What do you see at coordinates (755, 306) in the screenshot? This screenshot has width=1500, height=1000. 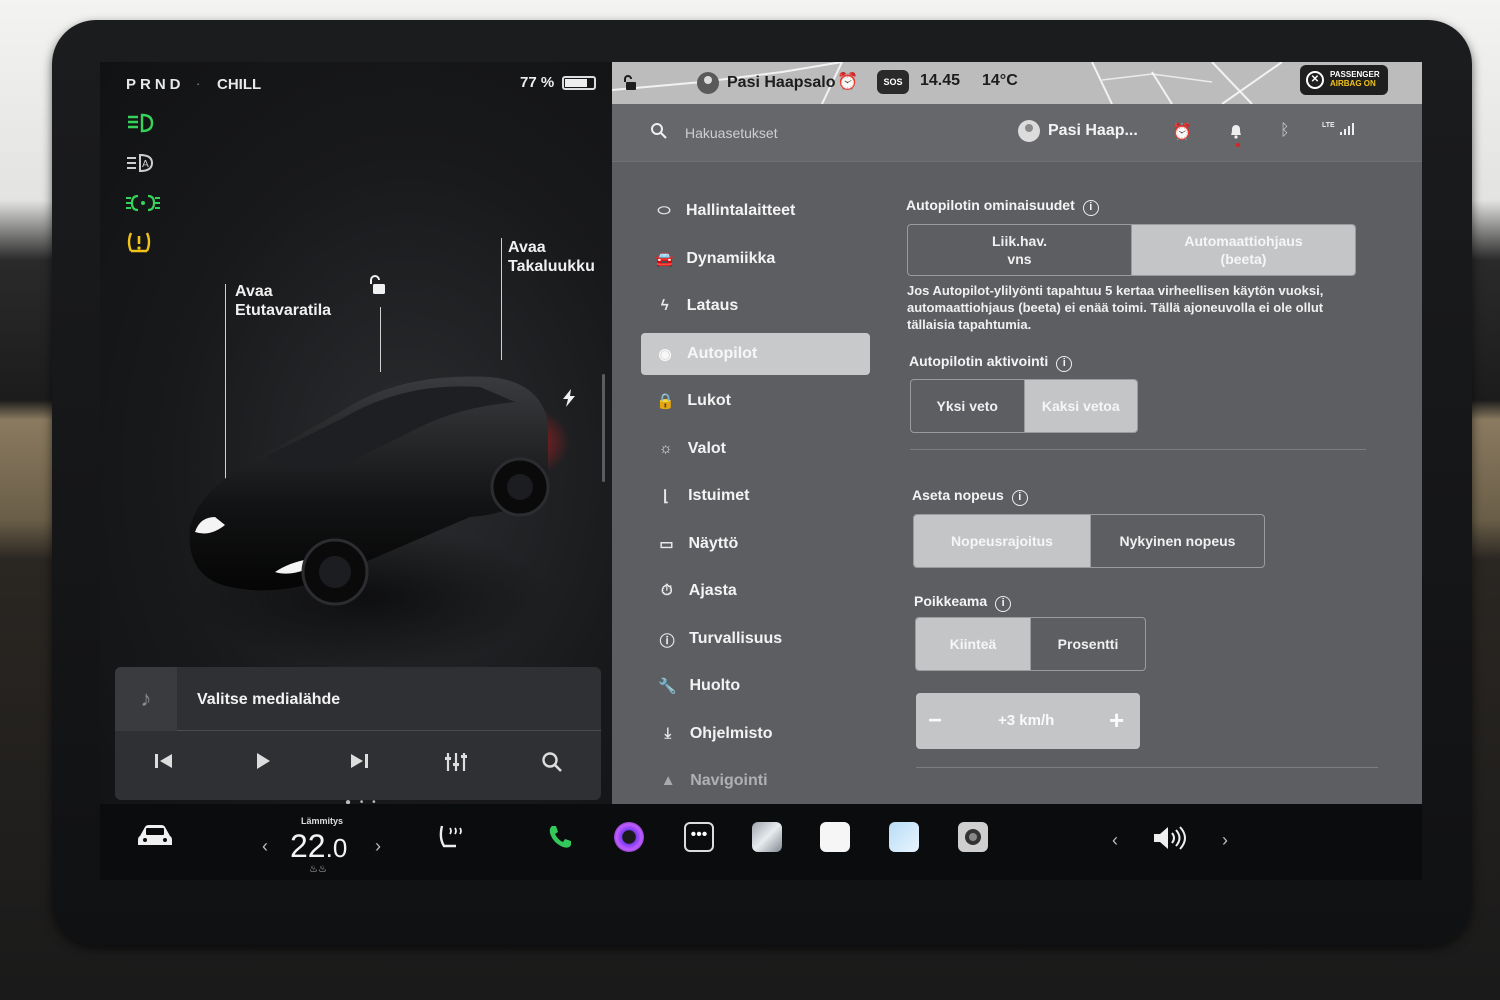 I see `menu-item-lataus: ϟ Lataus` at bounding box center [755, 306].